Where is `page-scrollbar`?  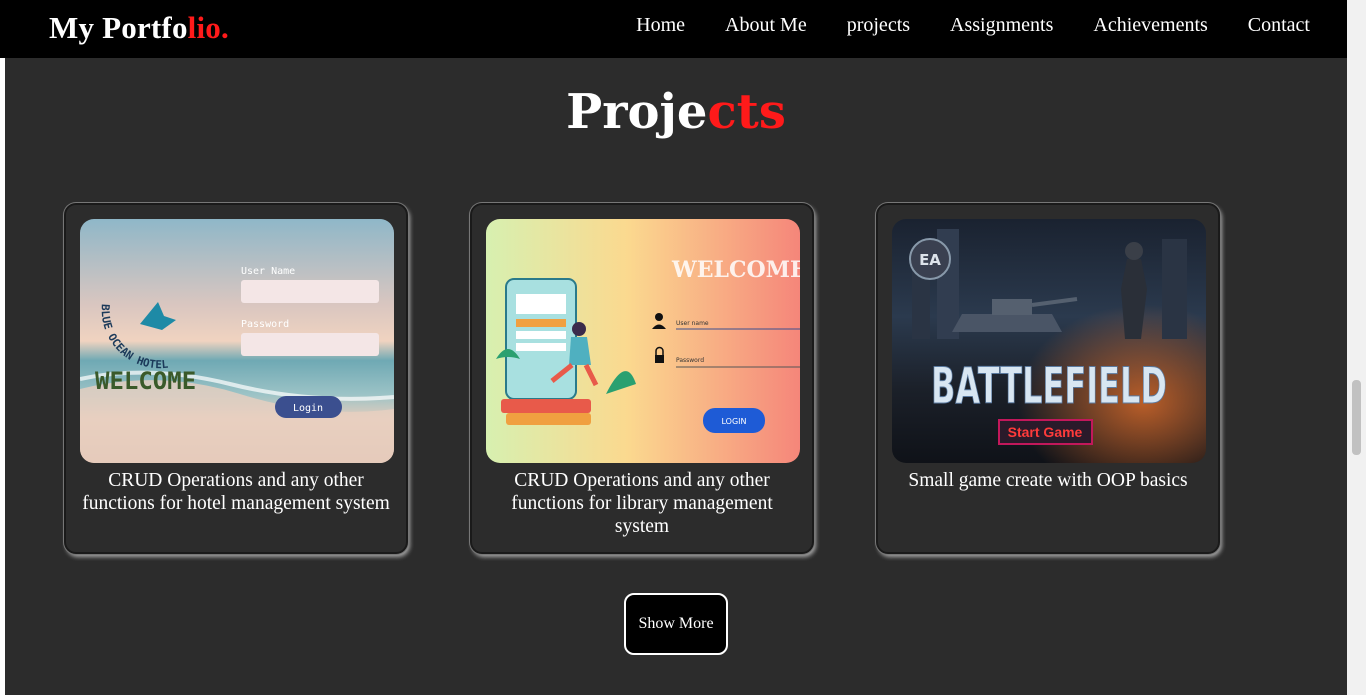 page-scrollbar is located at coordinates (1356, 347).